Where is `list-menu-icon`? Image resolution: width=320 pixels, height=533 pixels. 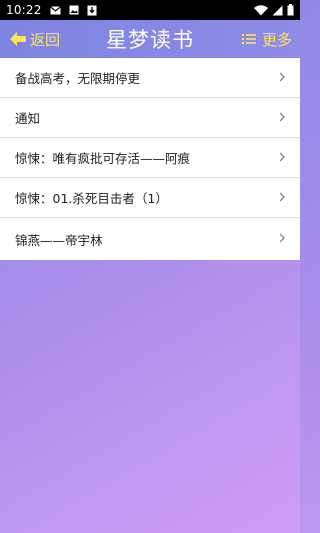 list-menu-icon is located at coordinates (248, 39).